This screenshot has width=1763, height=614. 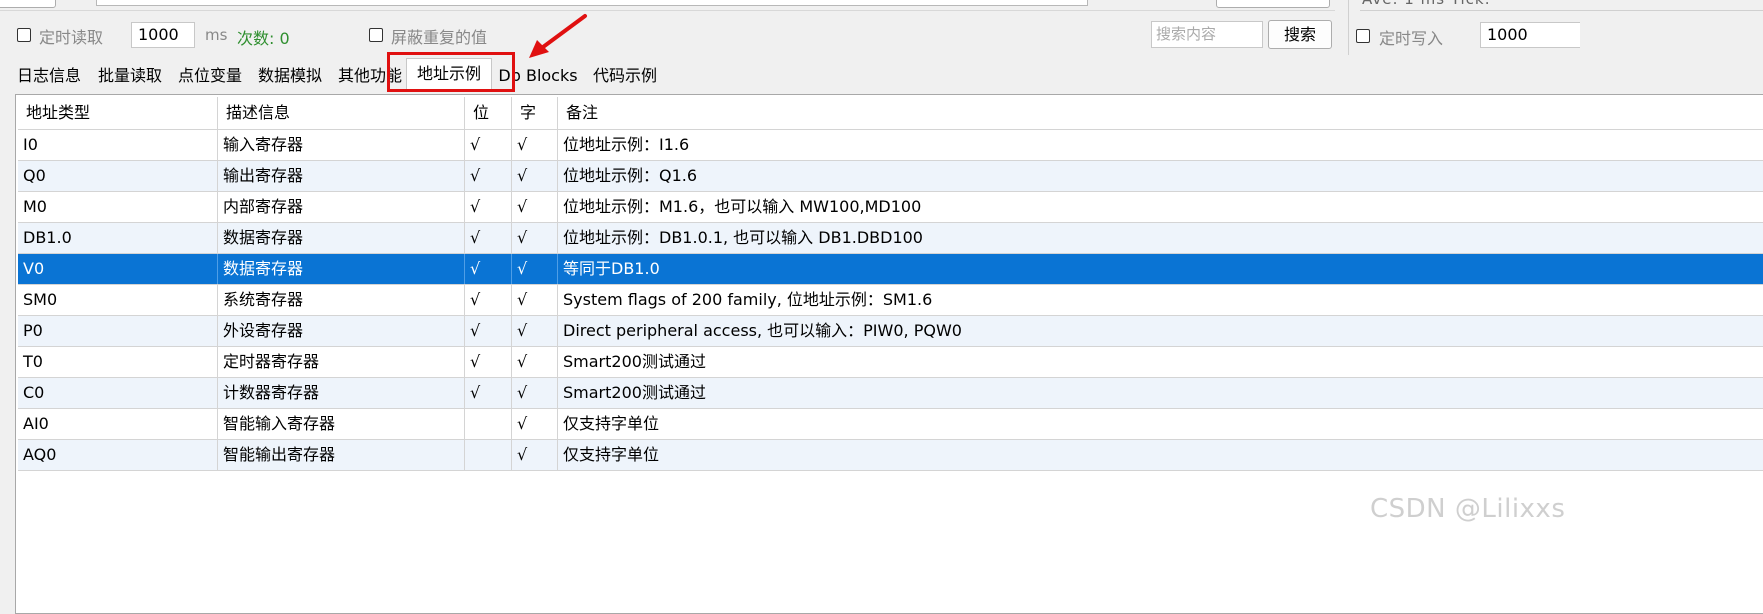 What do you see at coordinates (118, 113) in the screenshot?
I see `col-header-type: 地址类型` at bounding box center [118, 113].